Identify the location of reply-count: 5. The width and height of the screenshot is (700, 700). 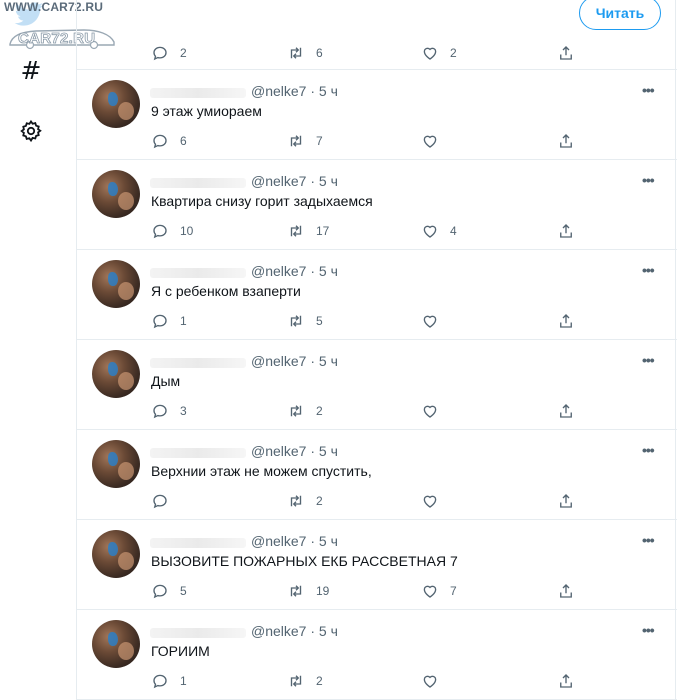
(183, 591).